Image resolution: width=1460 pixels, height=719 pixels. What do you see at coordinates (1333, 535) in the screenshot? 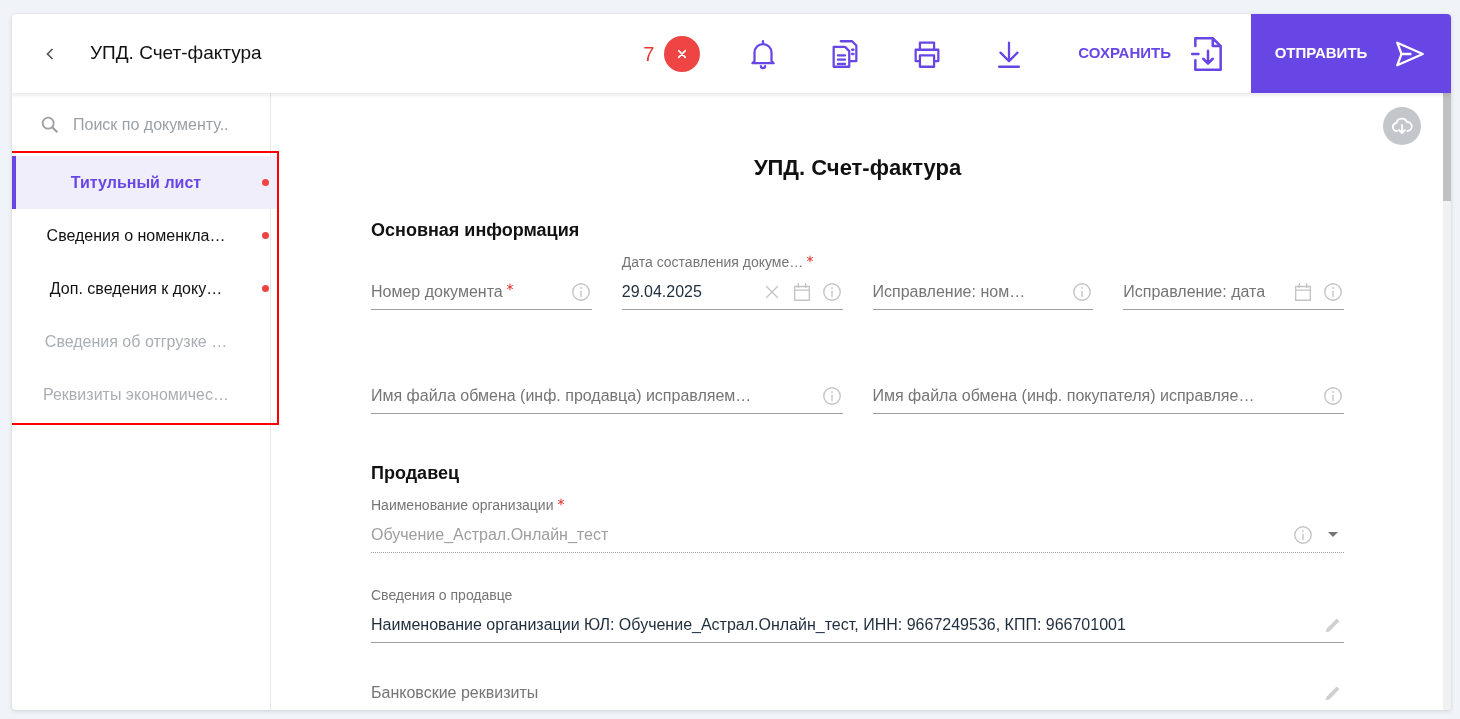
I see `caret-icon` at bounding box center [1333, 535].